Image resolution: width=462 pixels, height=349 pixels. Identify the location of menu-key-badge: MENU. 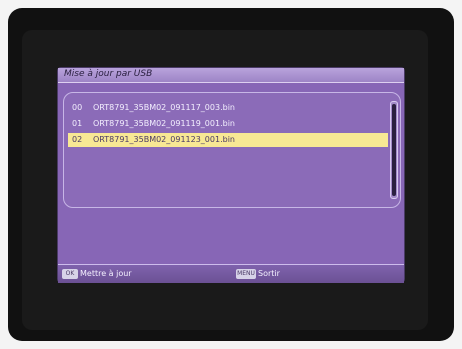
(246, 274).